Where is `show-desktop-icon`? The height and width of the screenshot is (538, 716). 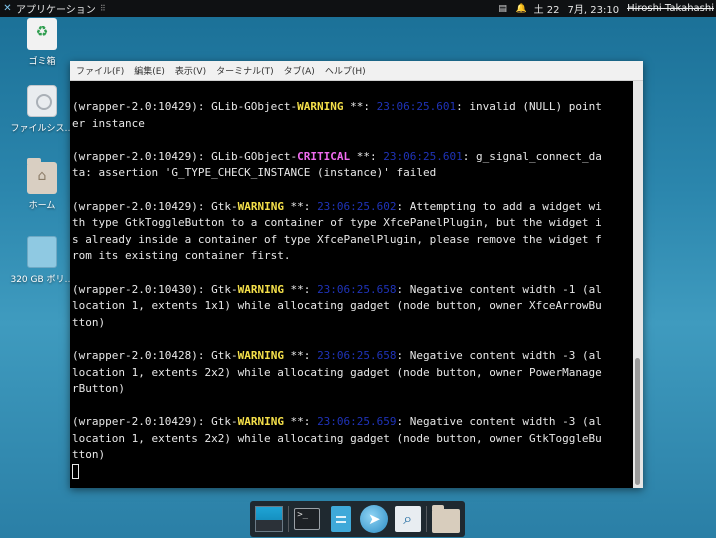
show-desktop-icon is located at coordinates (268, 519).